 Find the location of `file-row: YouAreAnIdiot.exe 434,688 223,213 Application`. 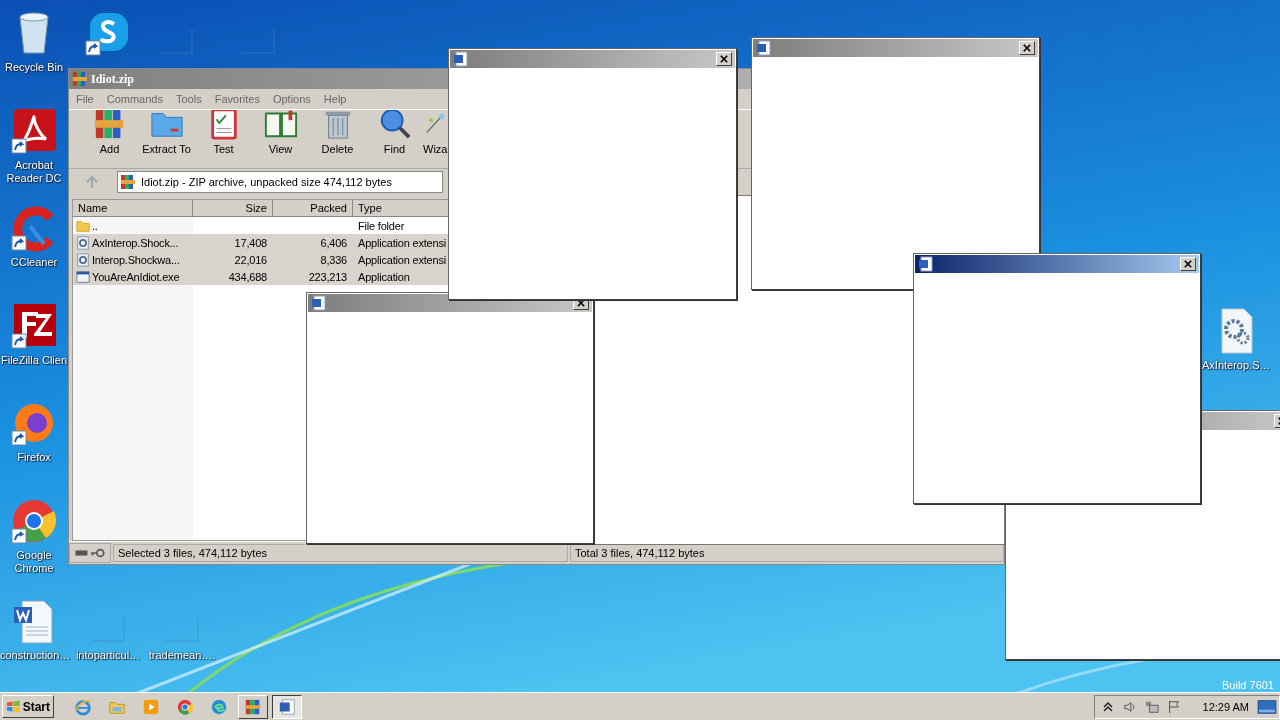

file-row: YouAreAnIdiot.exe 434,688 223,213 Application is located at coordinates (260, 276).